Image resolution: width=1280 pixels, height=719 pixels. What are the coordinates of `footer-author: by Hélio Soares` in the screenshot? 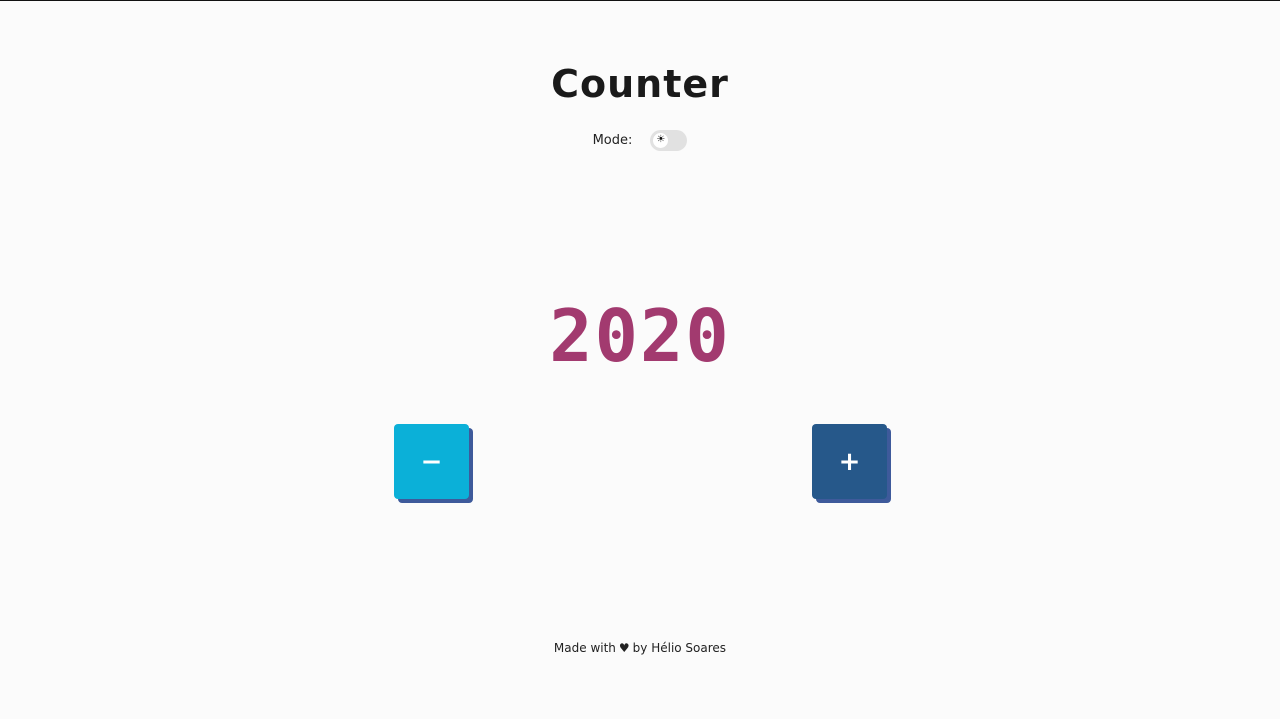 It's located at (679, 648).